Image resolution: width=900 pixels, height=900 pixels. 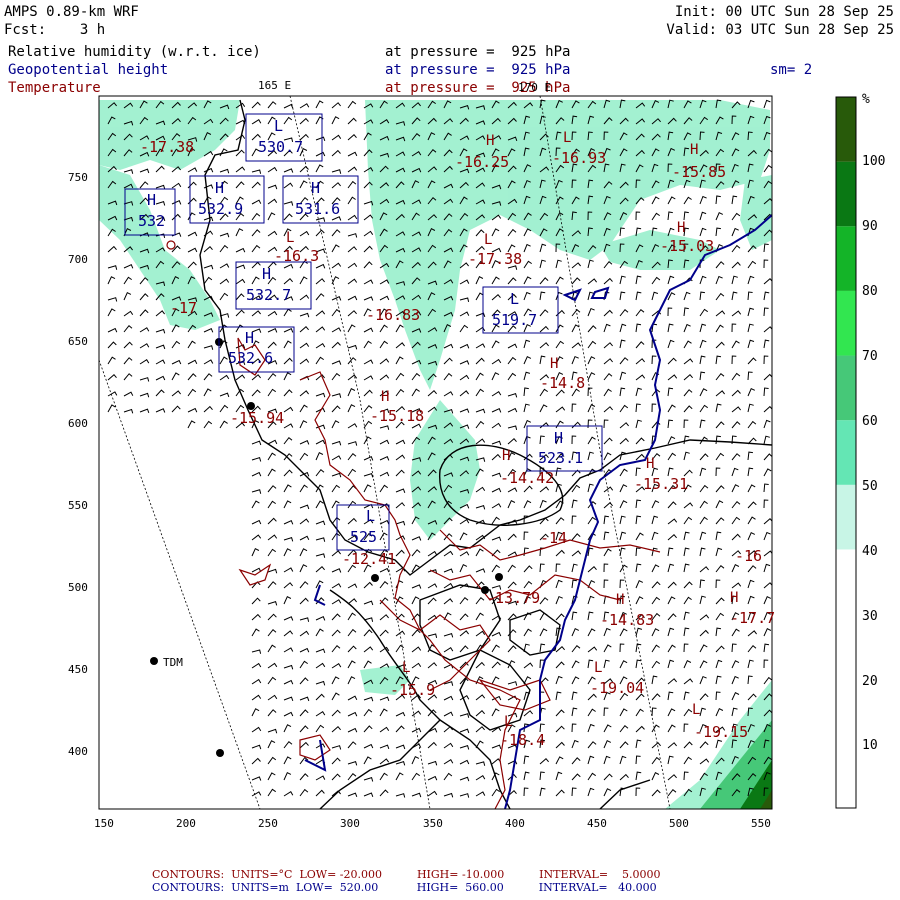 I want to click on height-label-type: L, so click(x=279, y=126).